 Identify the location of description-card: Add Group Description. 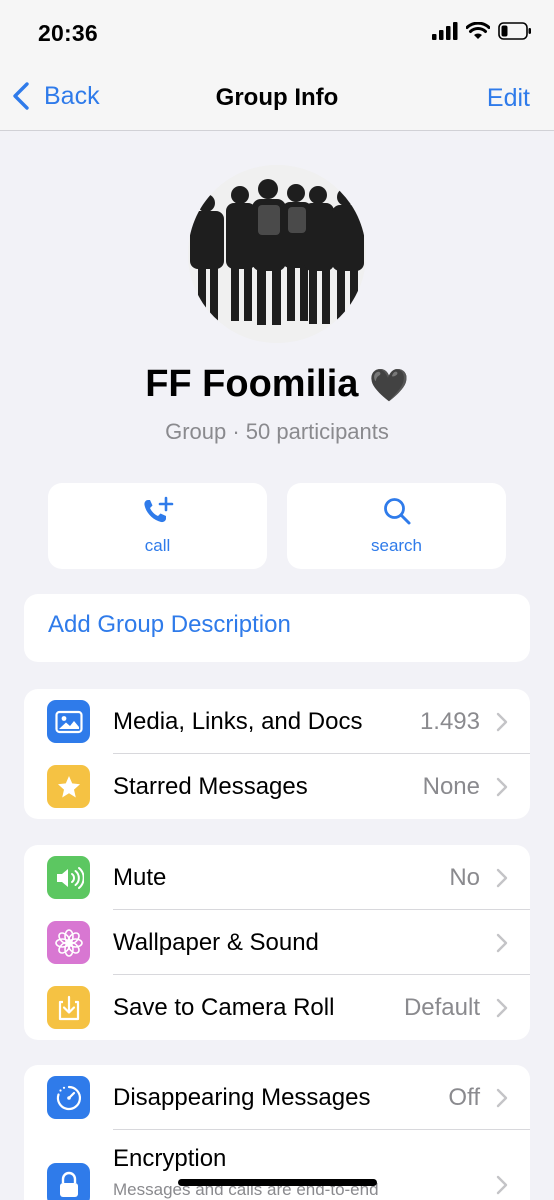
(277, 628).